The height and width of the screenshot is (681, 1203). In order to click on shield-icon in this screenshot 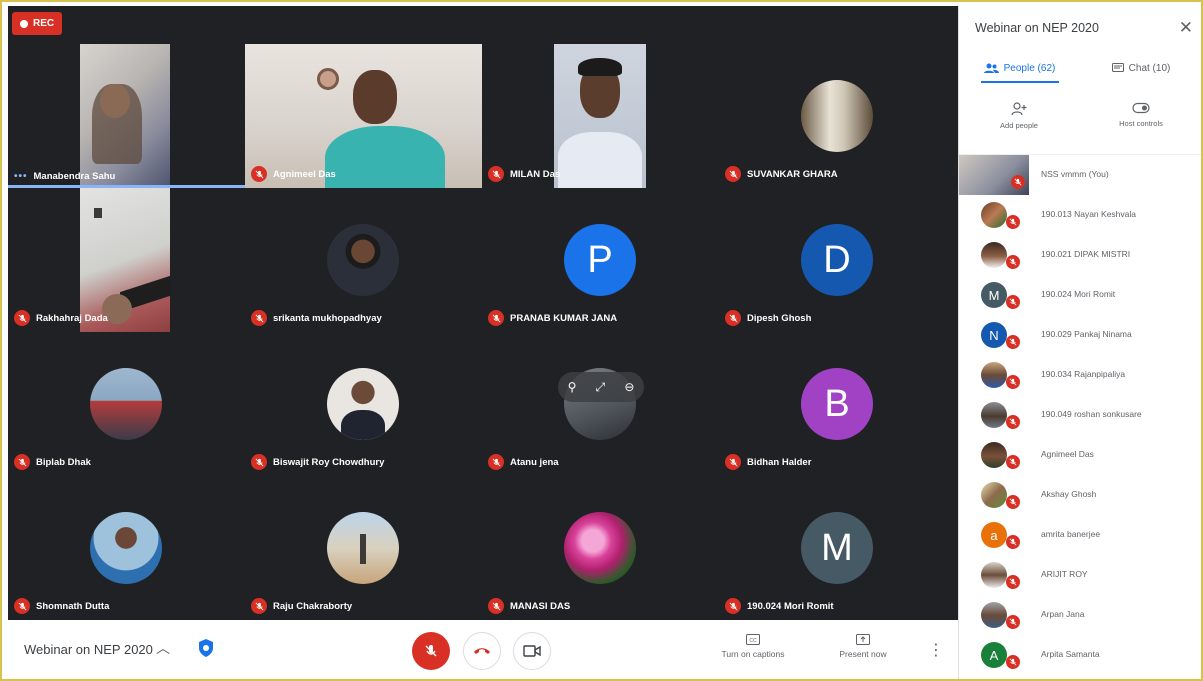, I will do `click(206, 650)`.